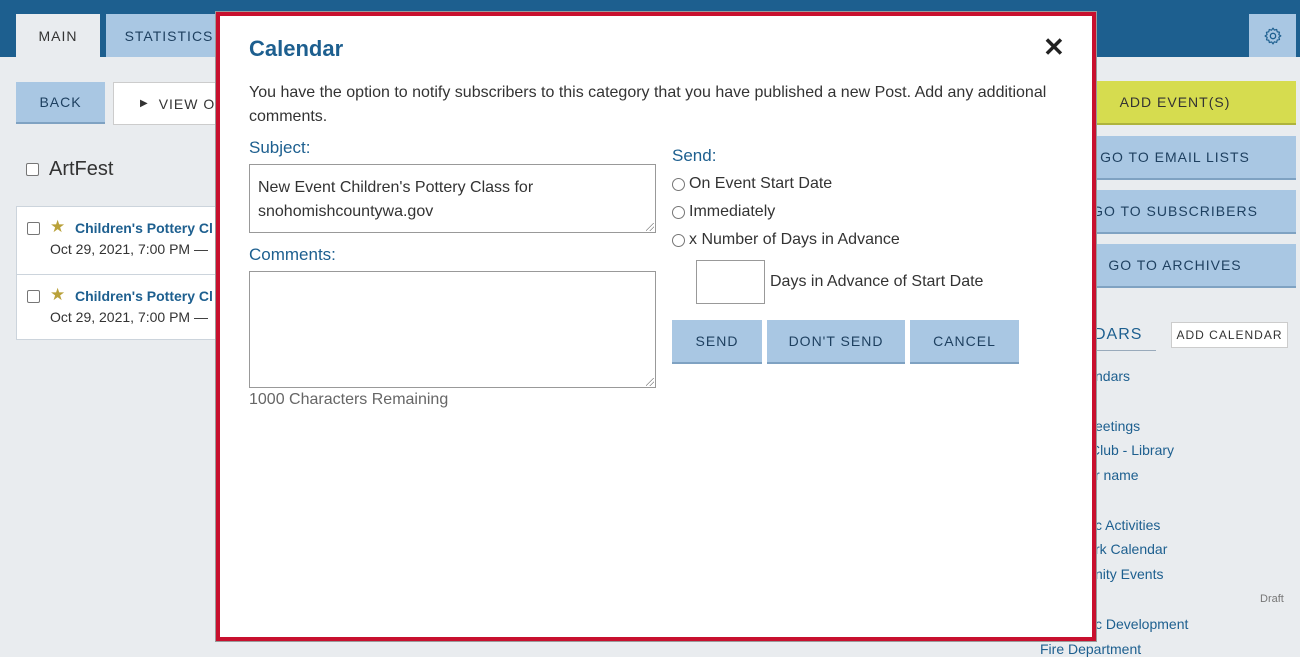 The width and height of the screenshot is (1300, 657). I want to click on close-icon: ✕, so click(1054, 47).